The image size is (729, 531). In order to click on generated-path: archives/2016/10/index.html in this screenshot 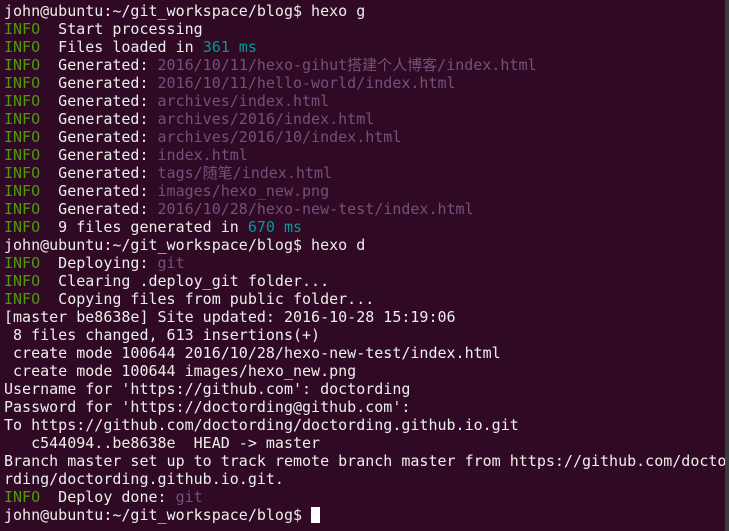, I will do `click(279, 137)`.